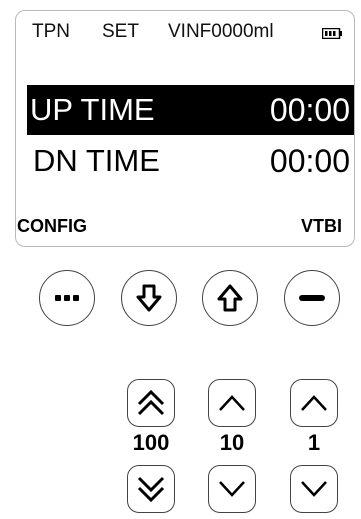 This screenshot has width=361, height=519. I want to click on double-chevron-down-icon, so click(151, 489).